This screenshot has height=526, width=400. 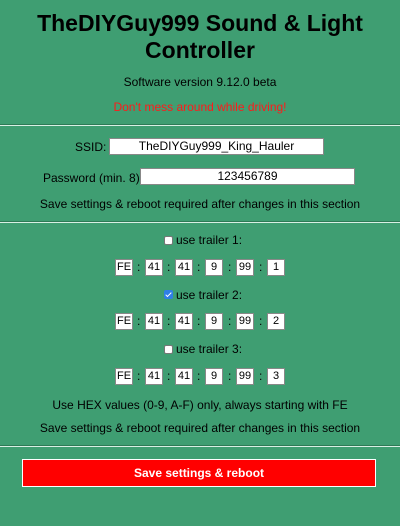 What do you see at coordinates (124, 321) in the screenshot?
I see `trailer-2-mac-byte-1: FE` at bounding box center [124, 321].